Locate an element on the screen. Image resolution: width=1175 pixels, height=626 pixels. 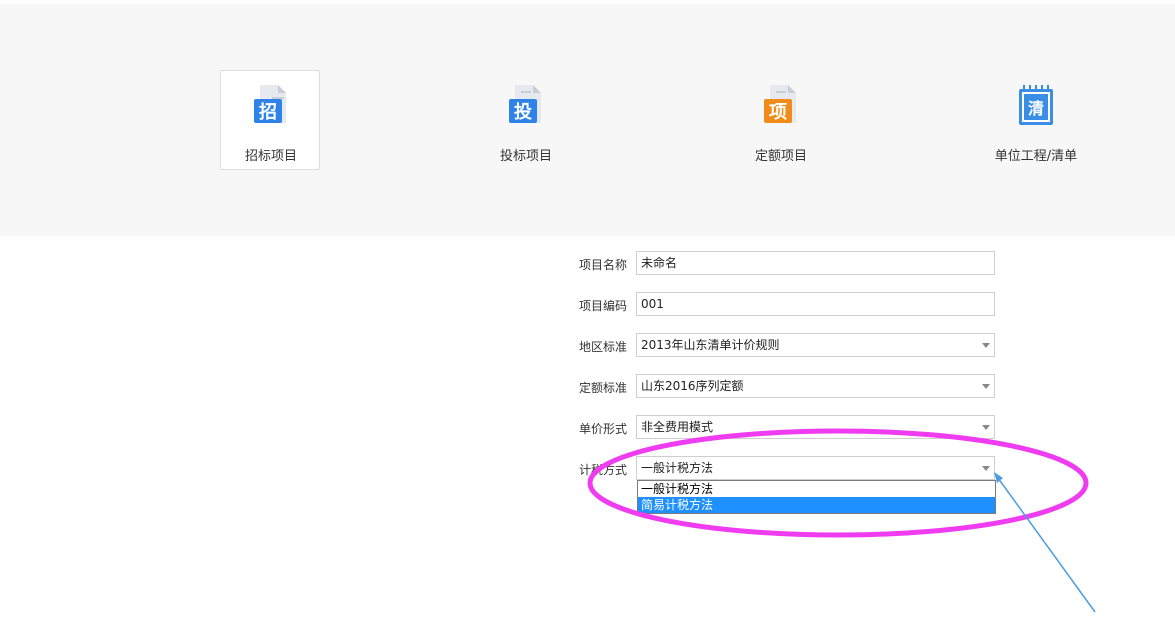
tile-bid-project: 投 投标项目 is located at coordinates (525, 120).